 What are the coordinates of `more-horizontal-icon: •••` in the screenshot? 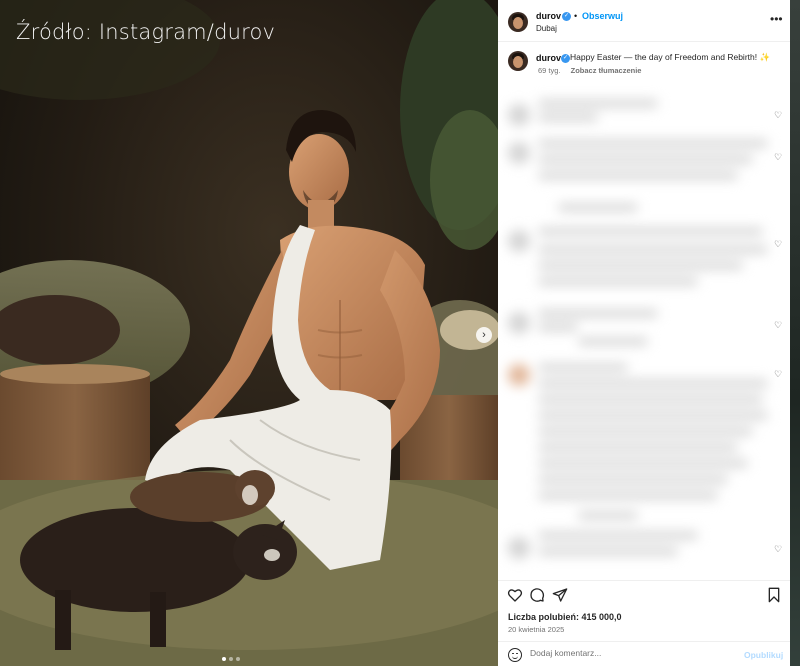 It's located at (776, 19).